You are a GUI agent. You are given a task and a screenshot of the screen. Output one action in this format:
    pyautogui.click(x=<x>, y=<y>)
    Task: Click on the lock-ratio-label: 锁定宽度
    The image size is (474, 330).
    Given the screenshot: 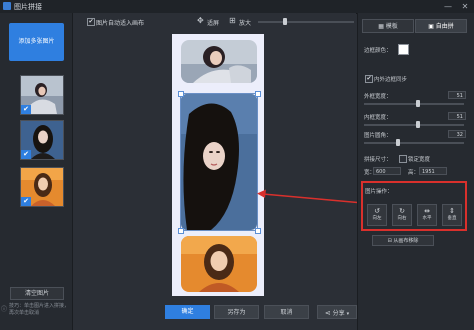 What is the action you would take?
    pyautogui.click(x=419, y=160)
    